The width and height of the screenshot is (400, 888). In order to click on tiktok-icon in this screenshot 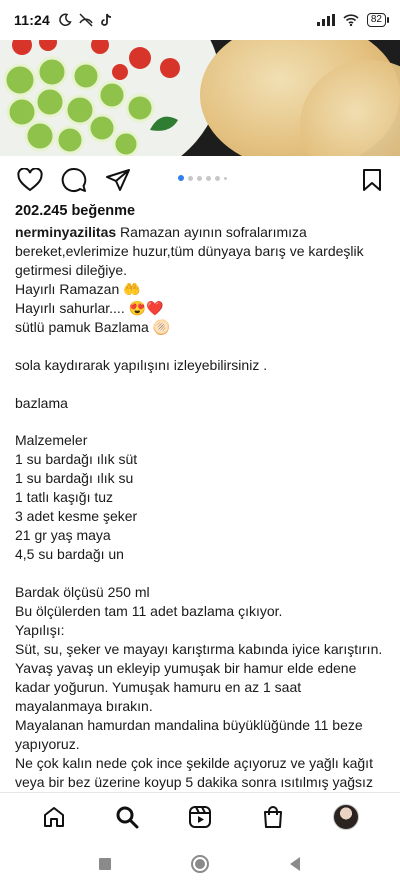, I will do `click(106, 19)`.